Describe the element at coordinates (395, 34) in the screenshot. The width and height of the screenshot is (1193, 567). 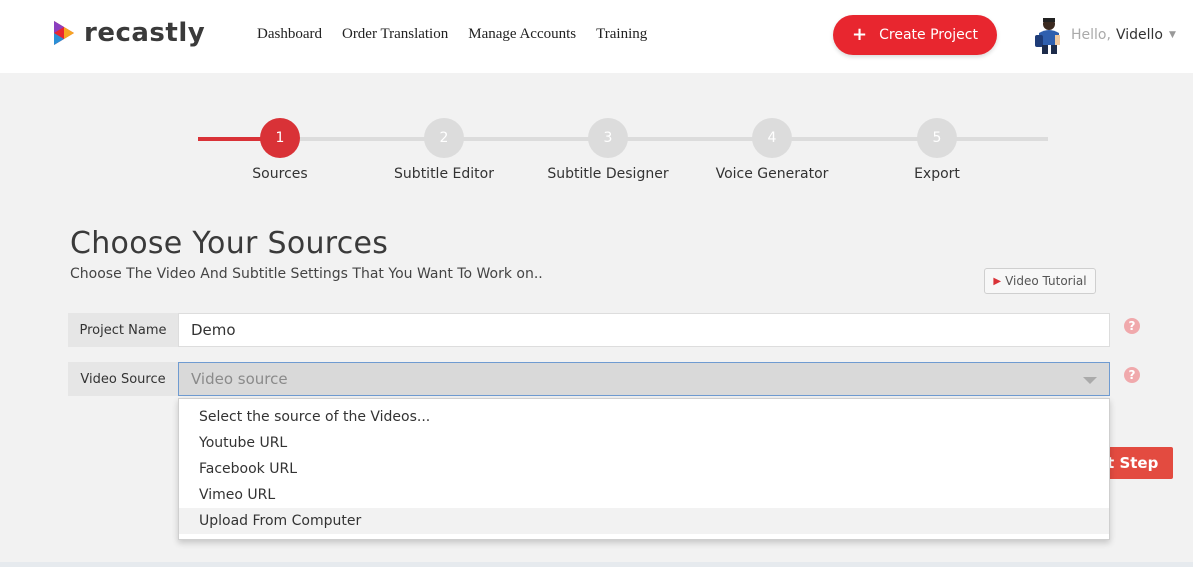
I see `nav-order-translation: Order Translation` at that location.